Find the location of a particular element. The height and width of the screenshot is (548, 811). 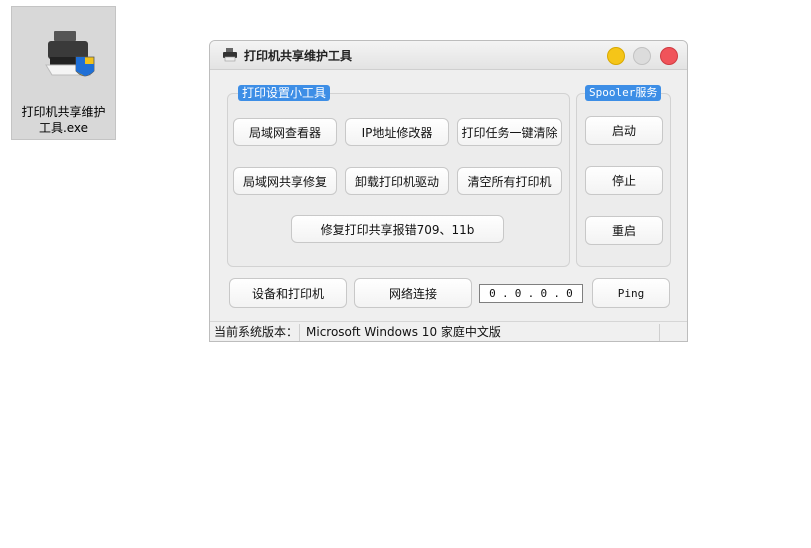

fix-share-error-button: 修复打印共享报错709、11b is located at coordinates (397, 229).